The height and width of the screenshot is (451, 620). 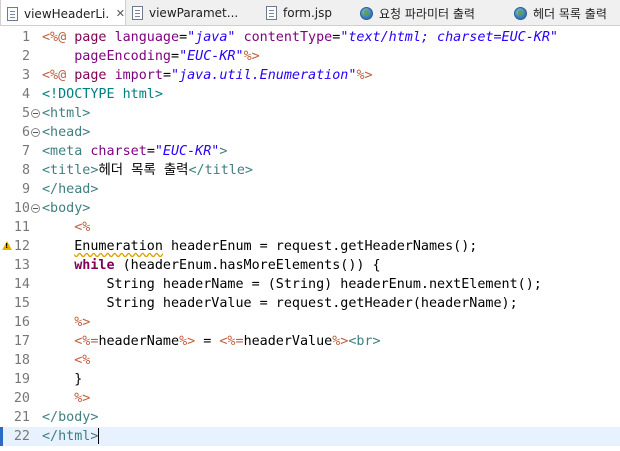 I want to click on line-gutter: 8, so click(x=20, y=170).